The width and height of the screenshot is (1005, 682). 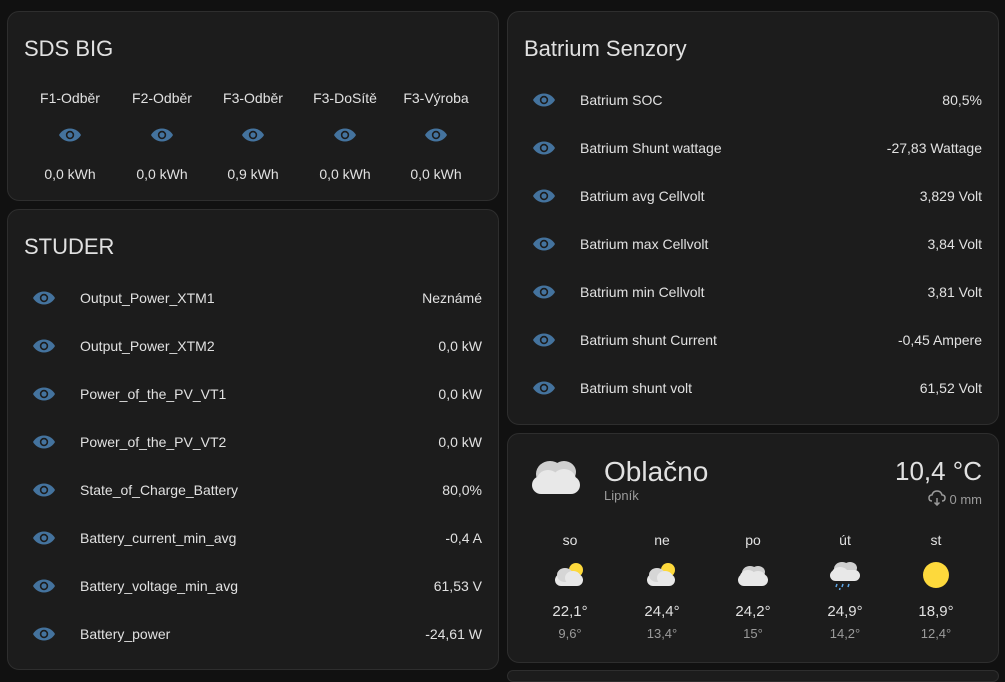 I want to click on sds-col-value: 0,9 kWh, so click(x=253, y=174).